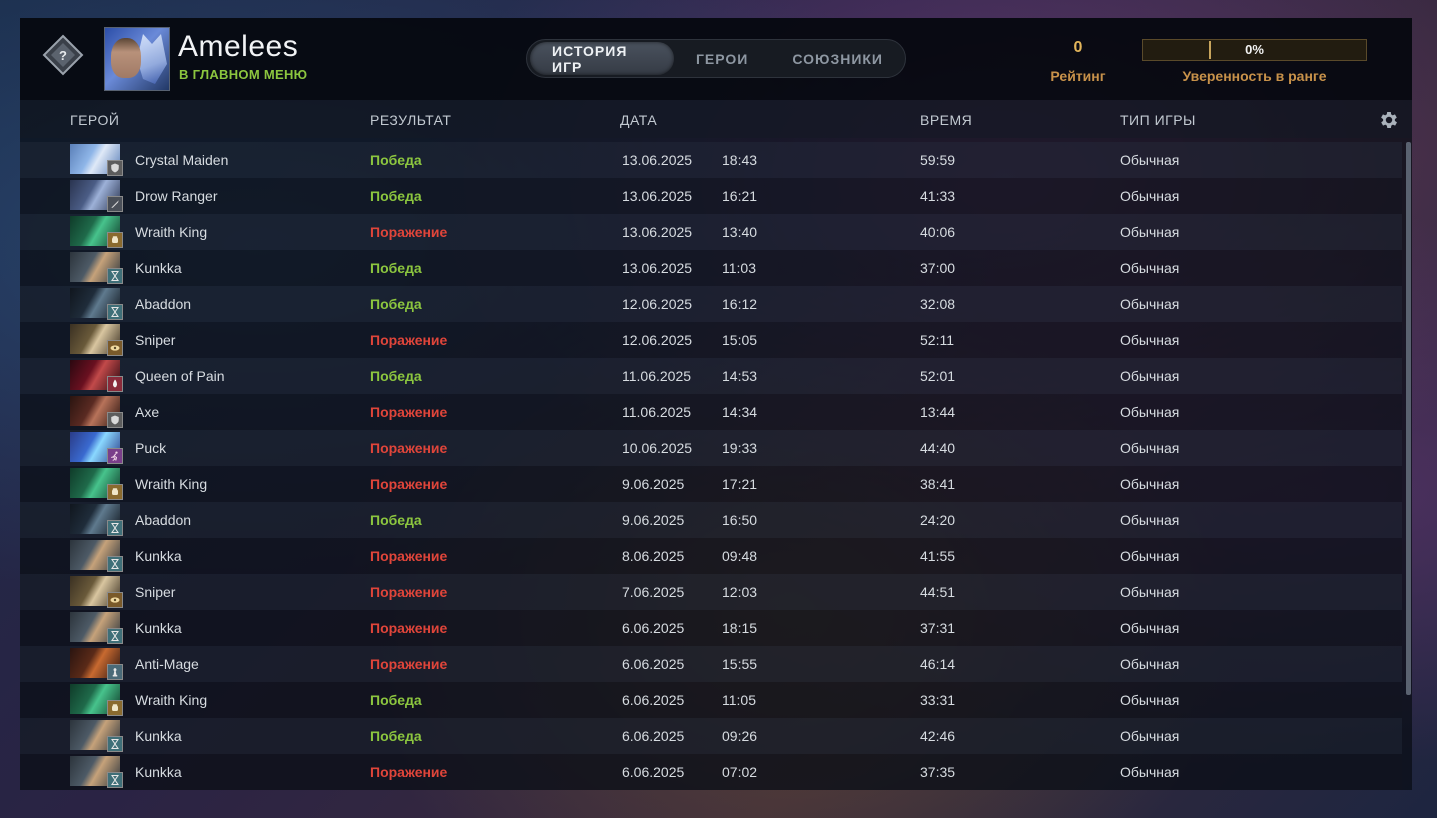 Image resolution: width=1437 pixels, height=818 pixels. What do you see at coordinates (938, 484) in the screenshot?
I see `match-duration: 38:41` at bounding box center [938, 484].